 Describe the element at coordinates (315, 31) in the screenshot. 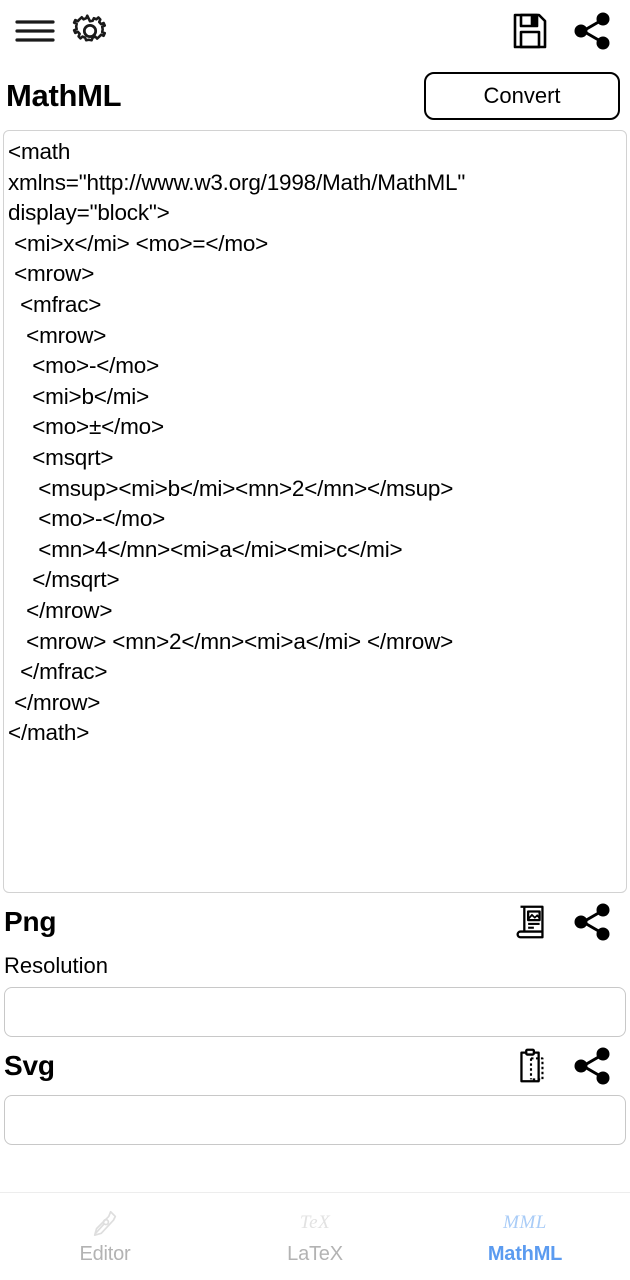

I see `app-bar` at that location.